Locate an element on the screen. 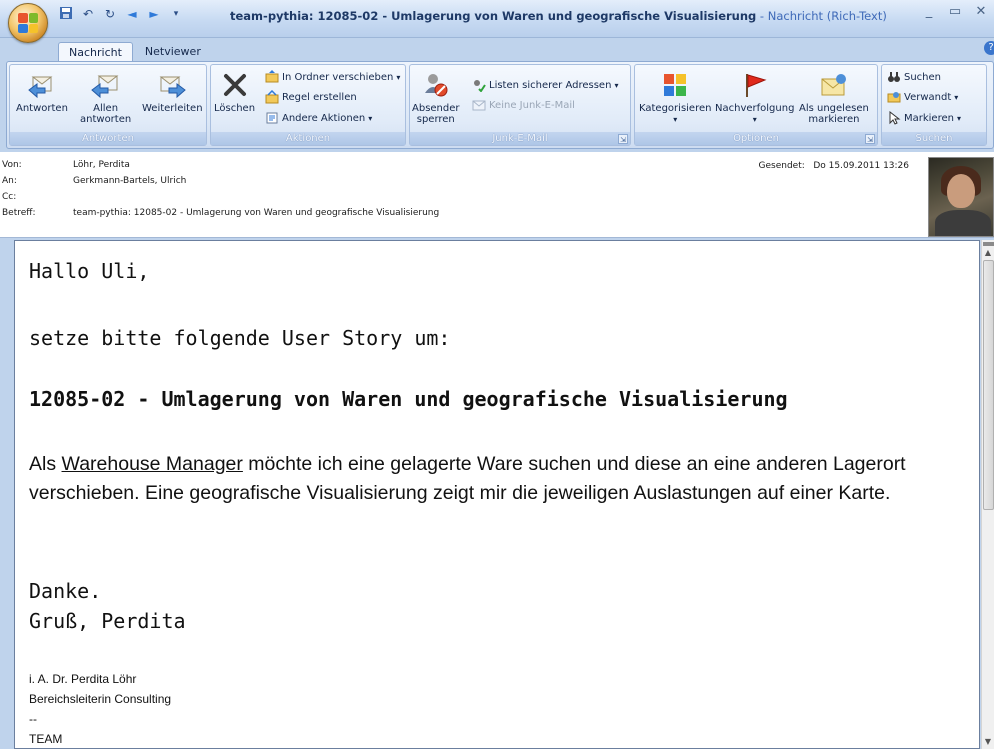  forward-icon is located at coordinates (172, 85).